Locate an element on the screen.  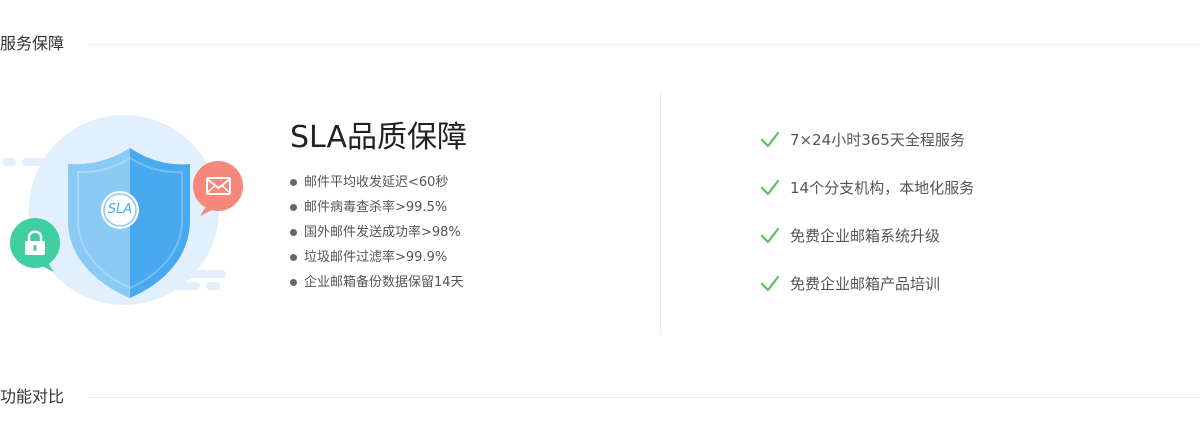
list-item: 7×24小时365天全程服务 is located at coordinates (867, 151).